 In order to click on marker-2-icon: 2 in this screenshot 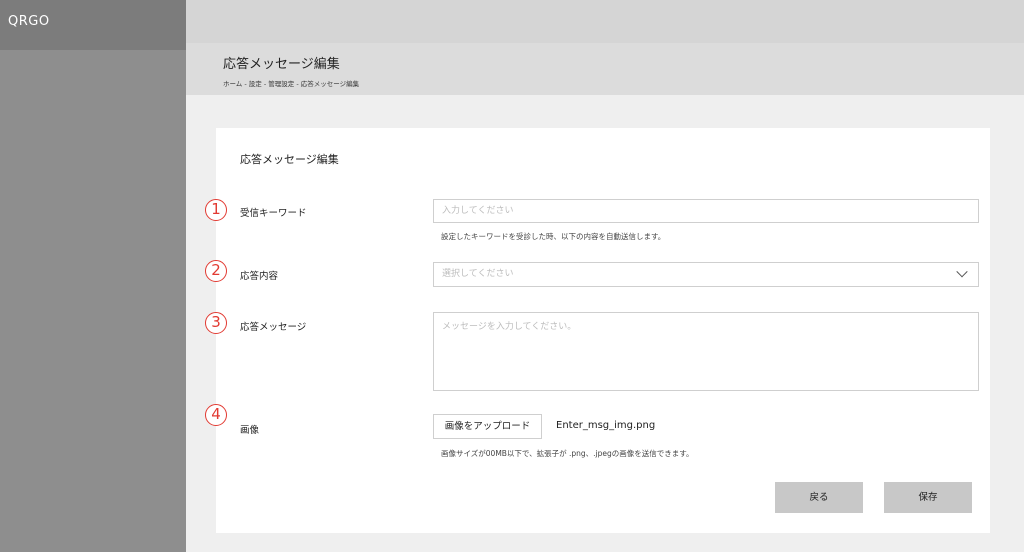, I will do `click(216, 271)`.